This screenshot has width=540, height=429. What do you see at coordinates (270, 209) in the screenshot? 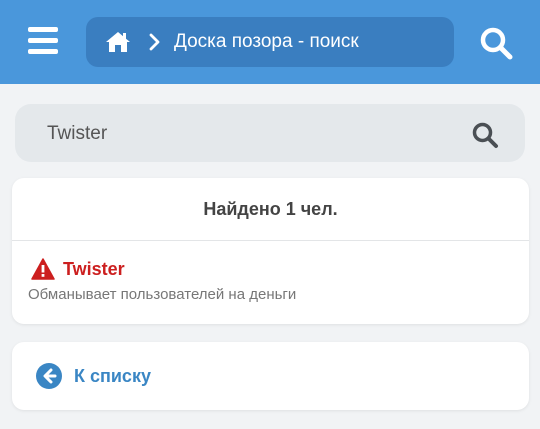
I see `results-count: Найдено 1 чел.` at bounding box center [270, 209].